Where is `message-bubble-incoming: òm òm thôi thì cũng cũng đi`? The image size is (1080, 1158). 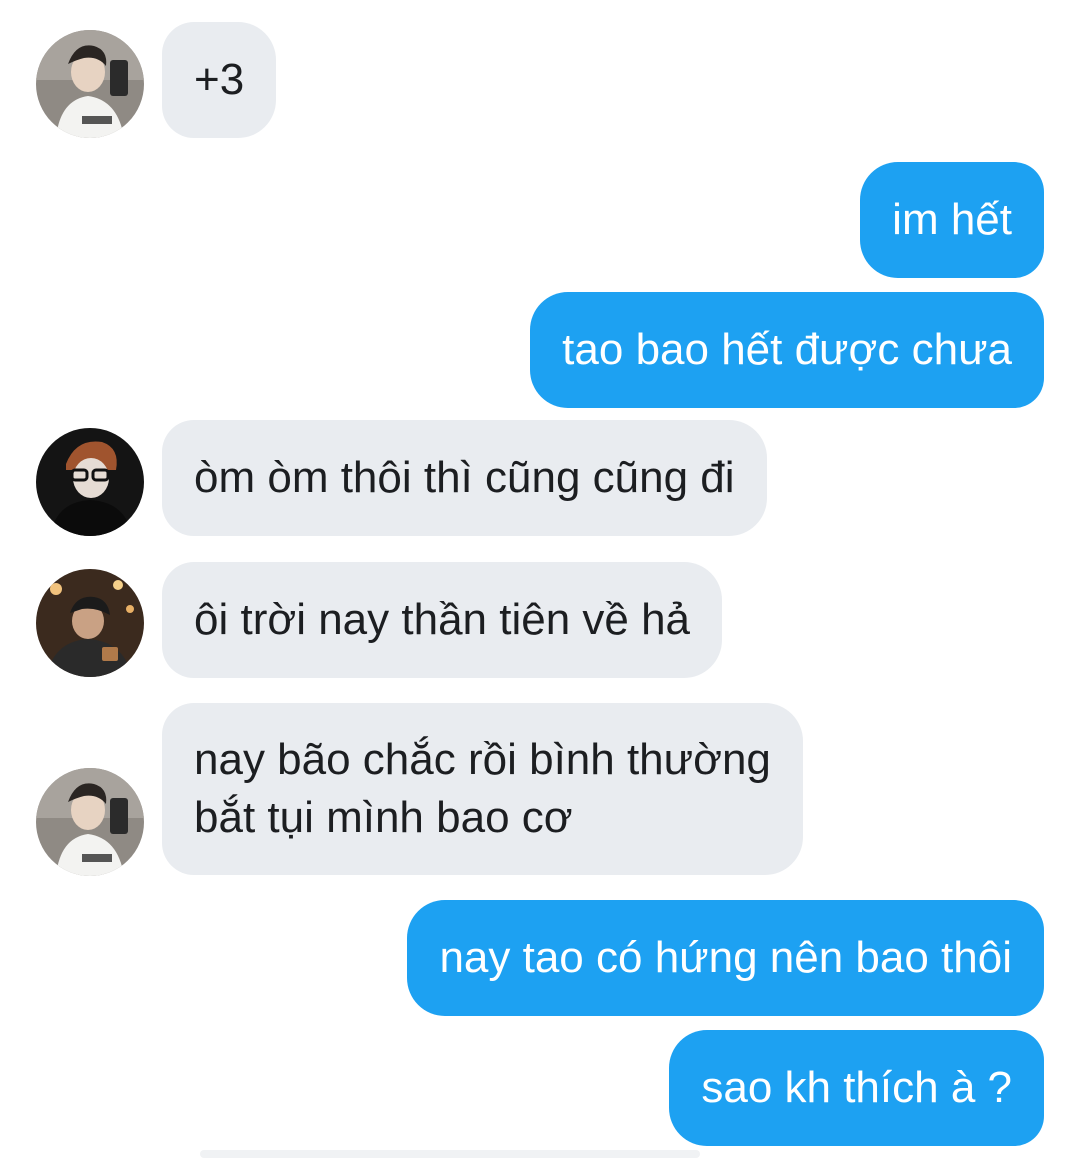
message-bubble-incoming: òm òm thôi thì cũng cũng đi is located at coordinates (464, 478).